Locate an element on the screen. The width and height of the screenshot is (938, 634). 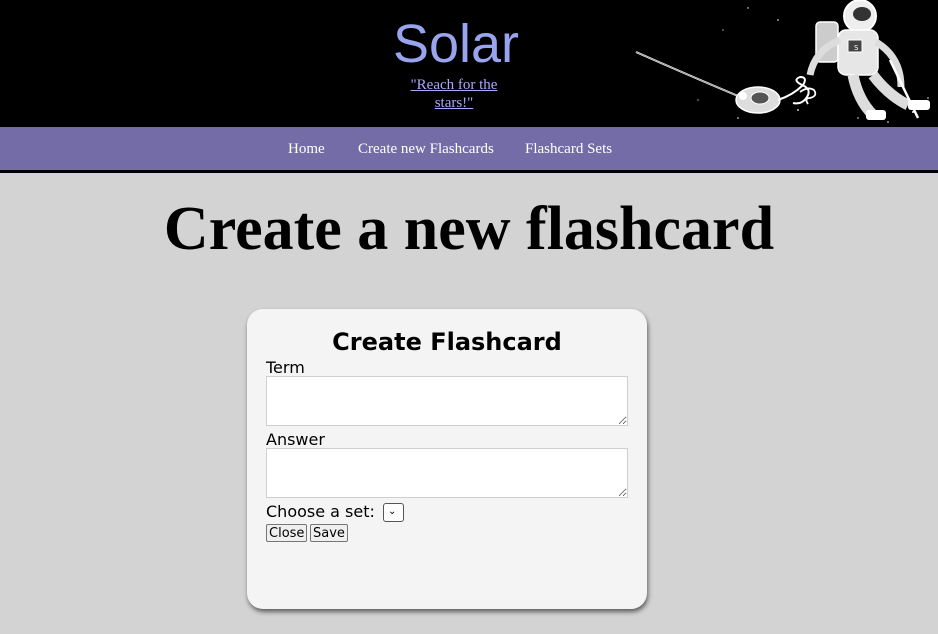
save-button: Save is located at coordinates (329, 533).